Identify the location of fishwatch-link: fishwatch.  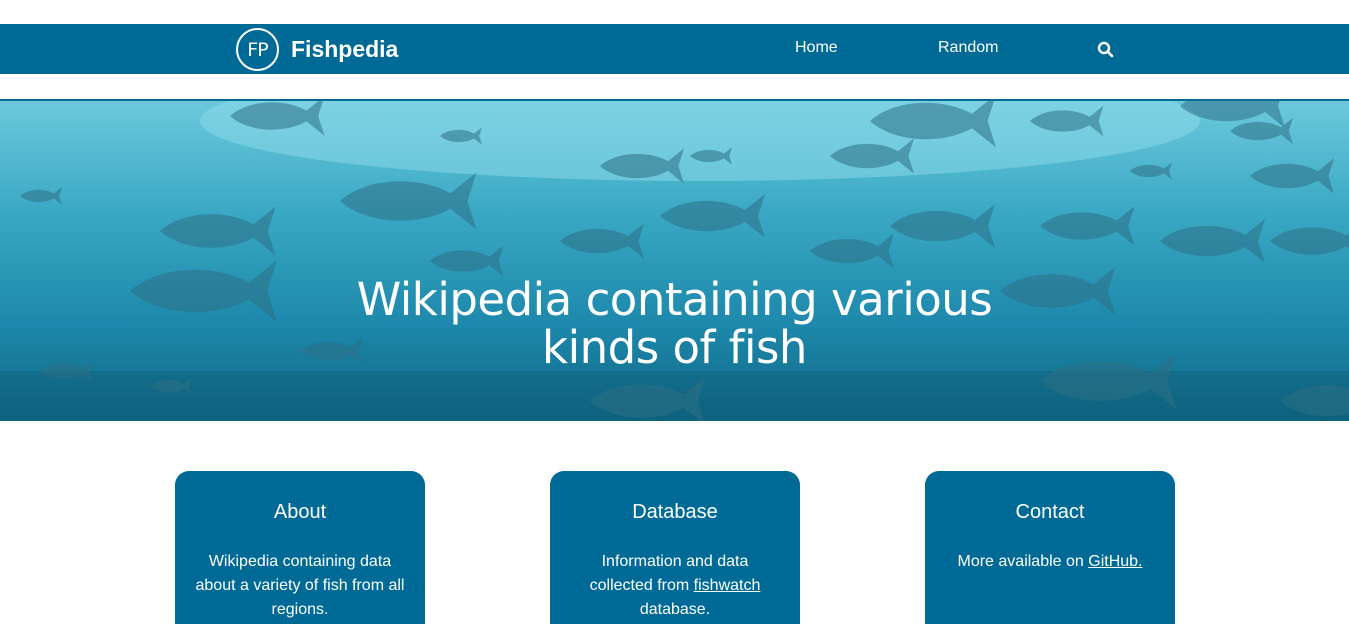
(727, 585).